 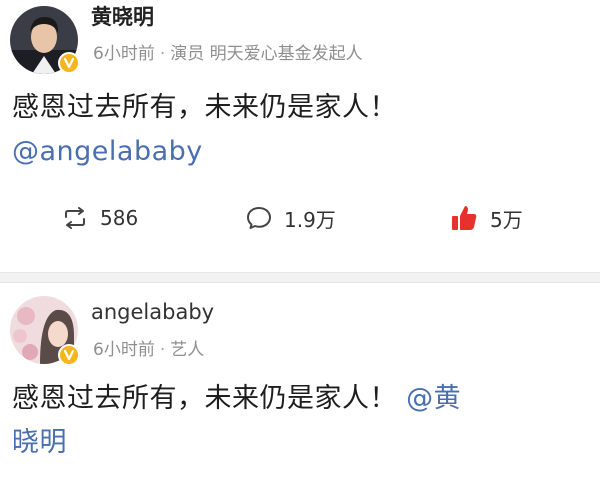 What do you see at coordinates (310, 219) in the screenshot?
I see `comment-count: 1.9万` at bounding box center [310, 219].